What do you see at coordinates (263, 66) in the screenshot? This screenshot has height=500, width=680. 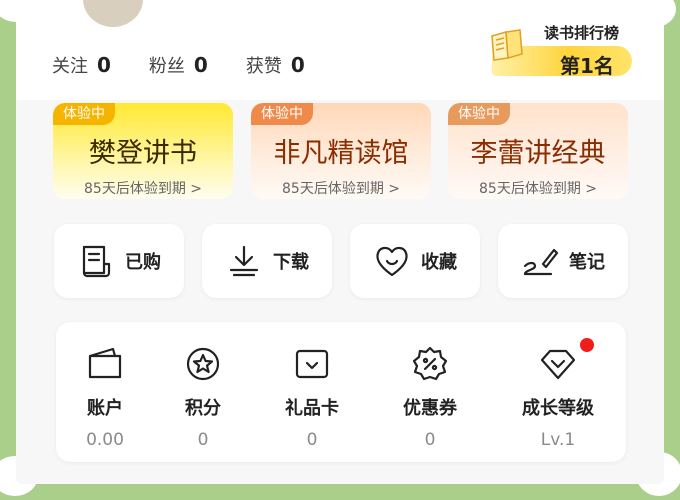 I see `stat-label: 获赞` at bounding box center [263, 66].